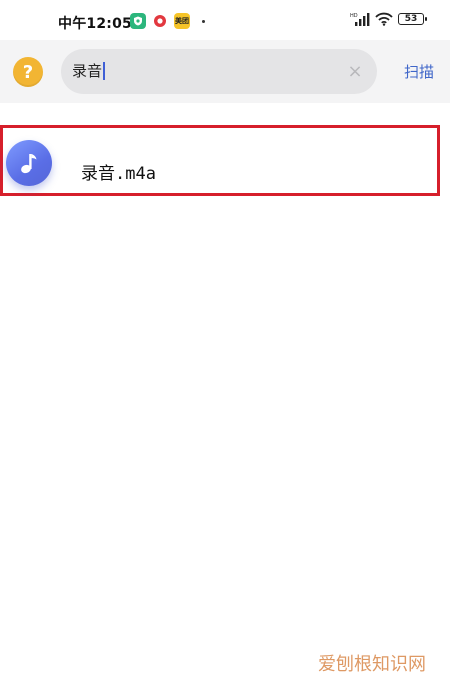 Image resolution: width=450 pixels, height=684 pixels. I want to click on search-input-value: 录音, so click(89, 71).